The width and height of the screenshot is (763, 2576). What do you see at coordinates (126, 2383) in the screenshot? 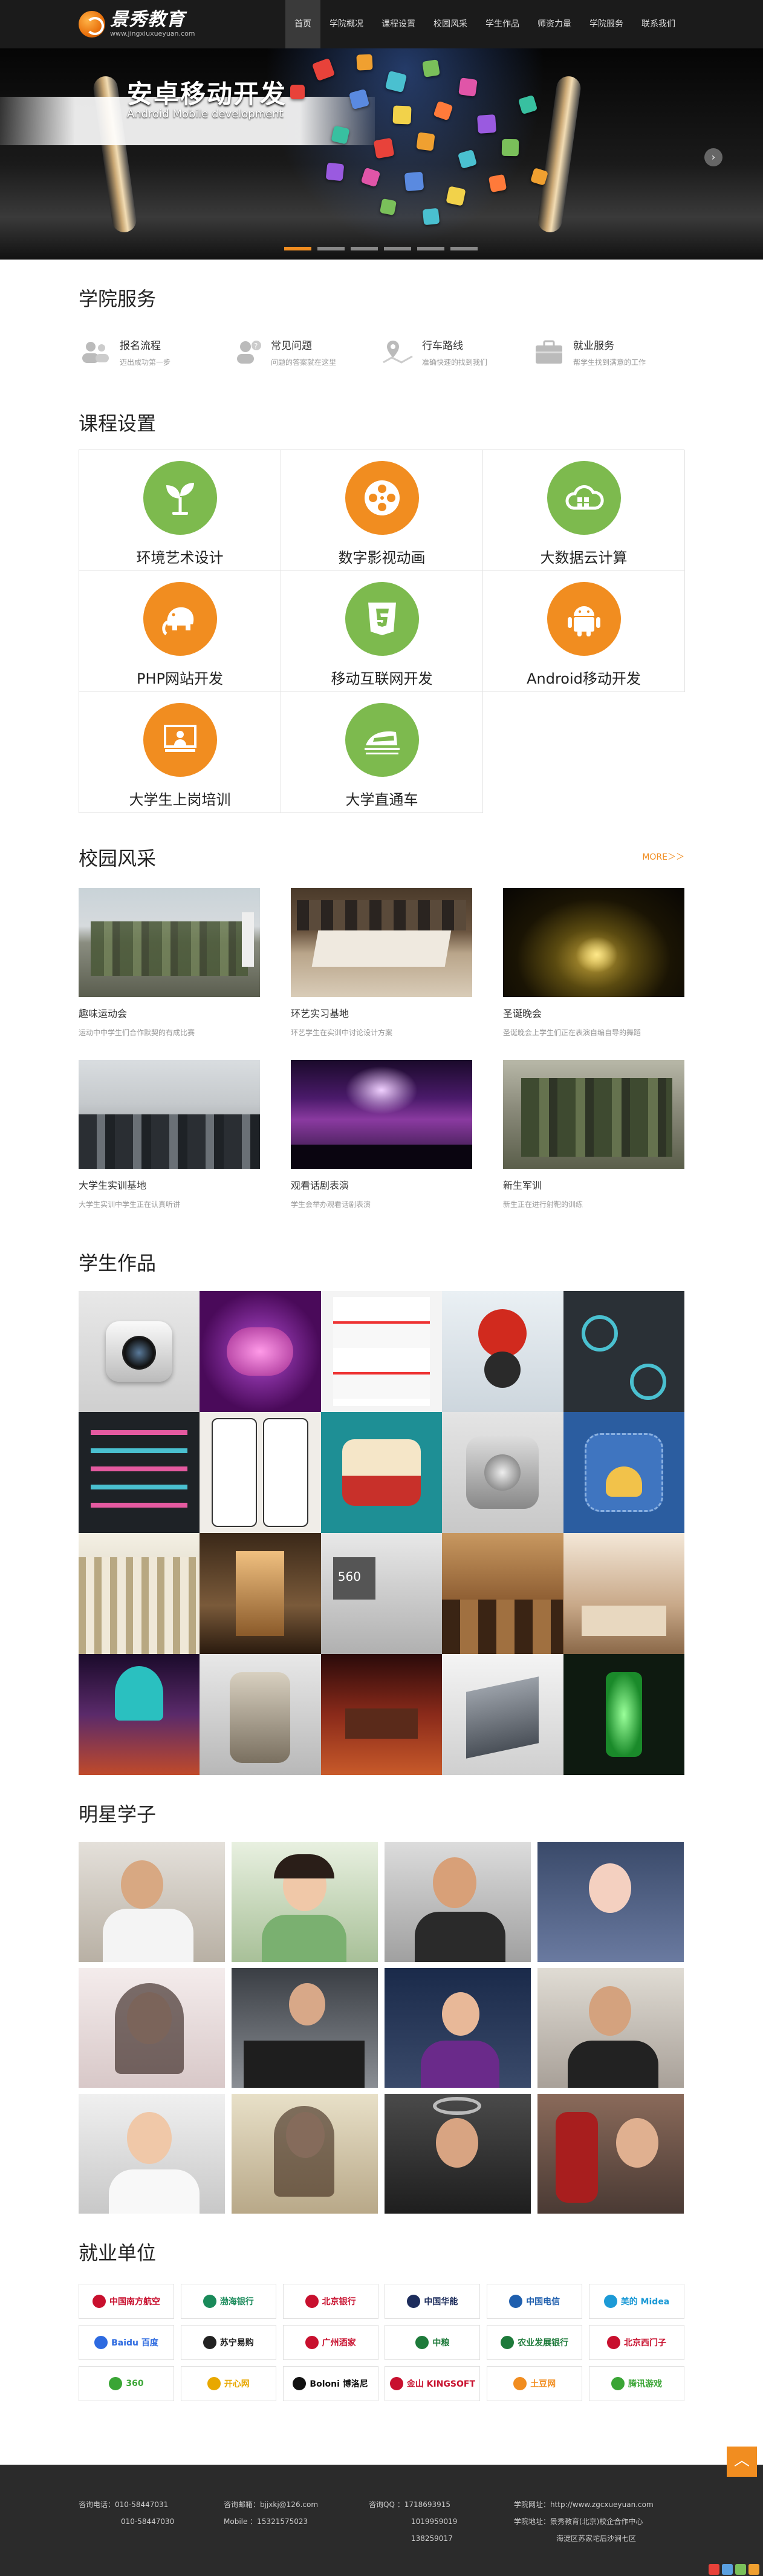
I see `employer-logo: 360` at bounding box center [126, 2383].